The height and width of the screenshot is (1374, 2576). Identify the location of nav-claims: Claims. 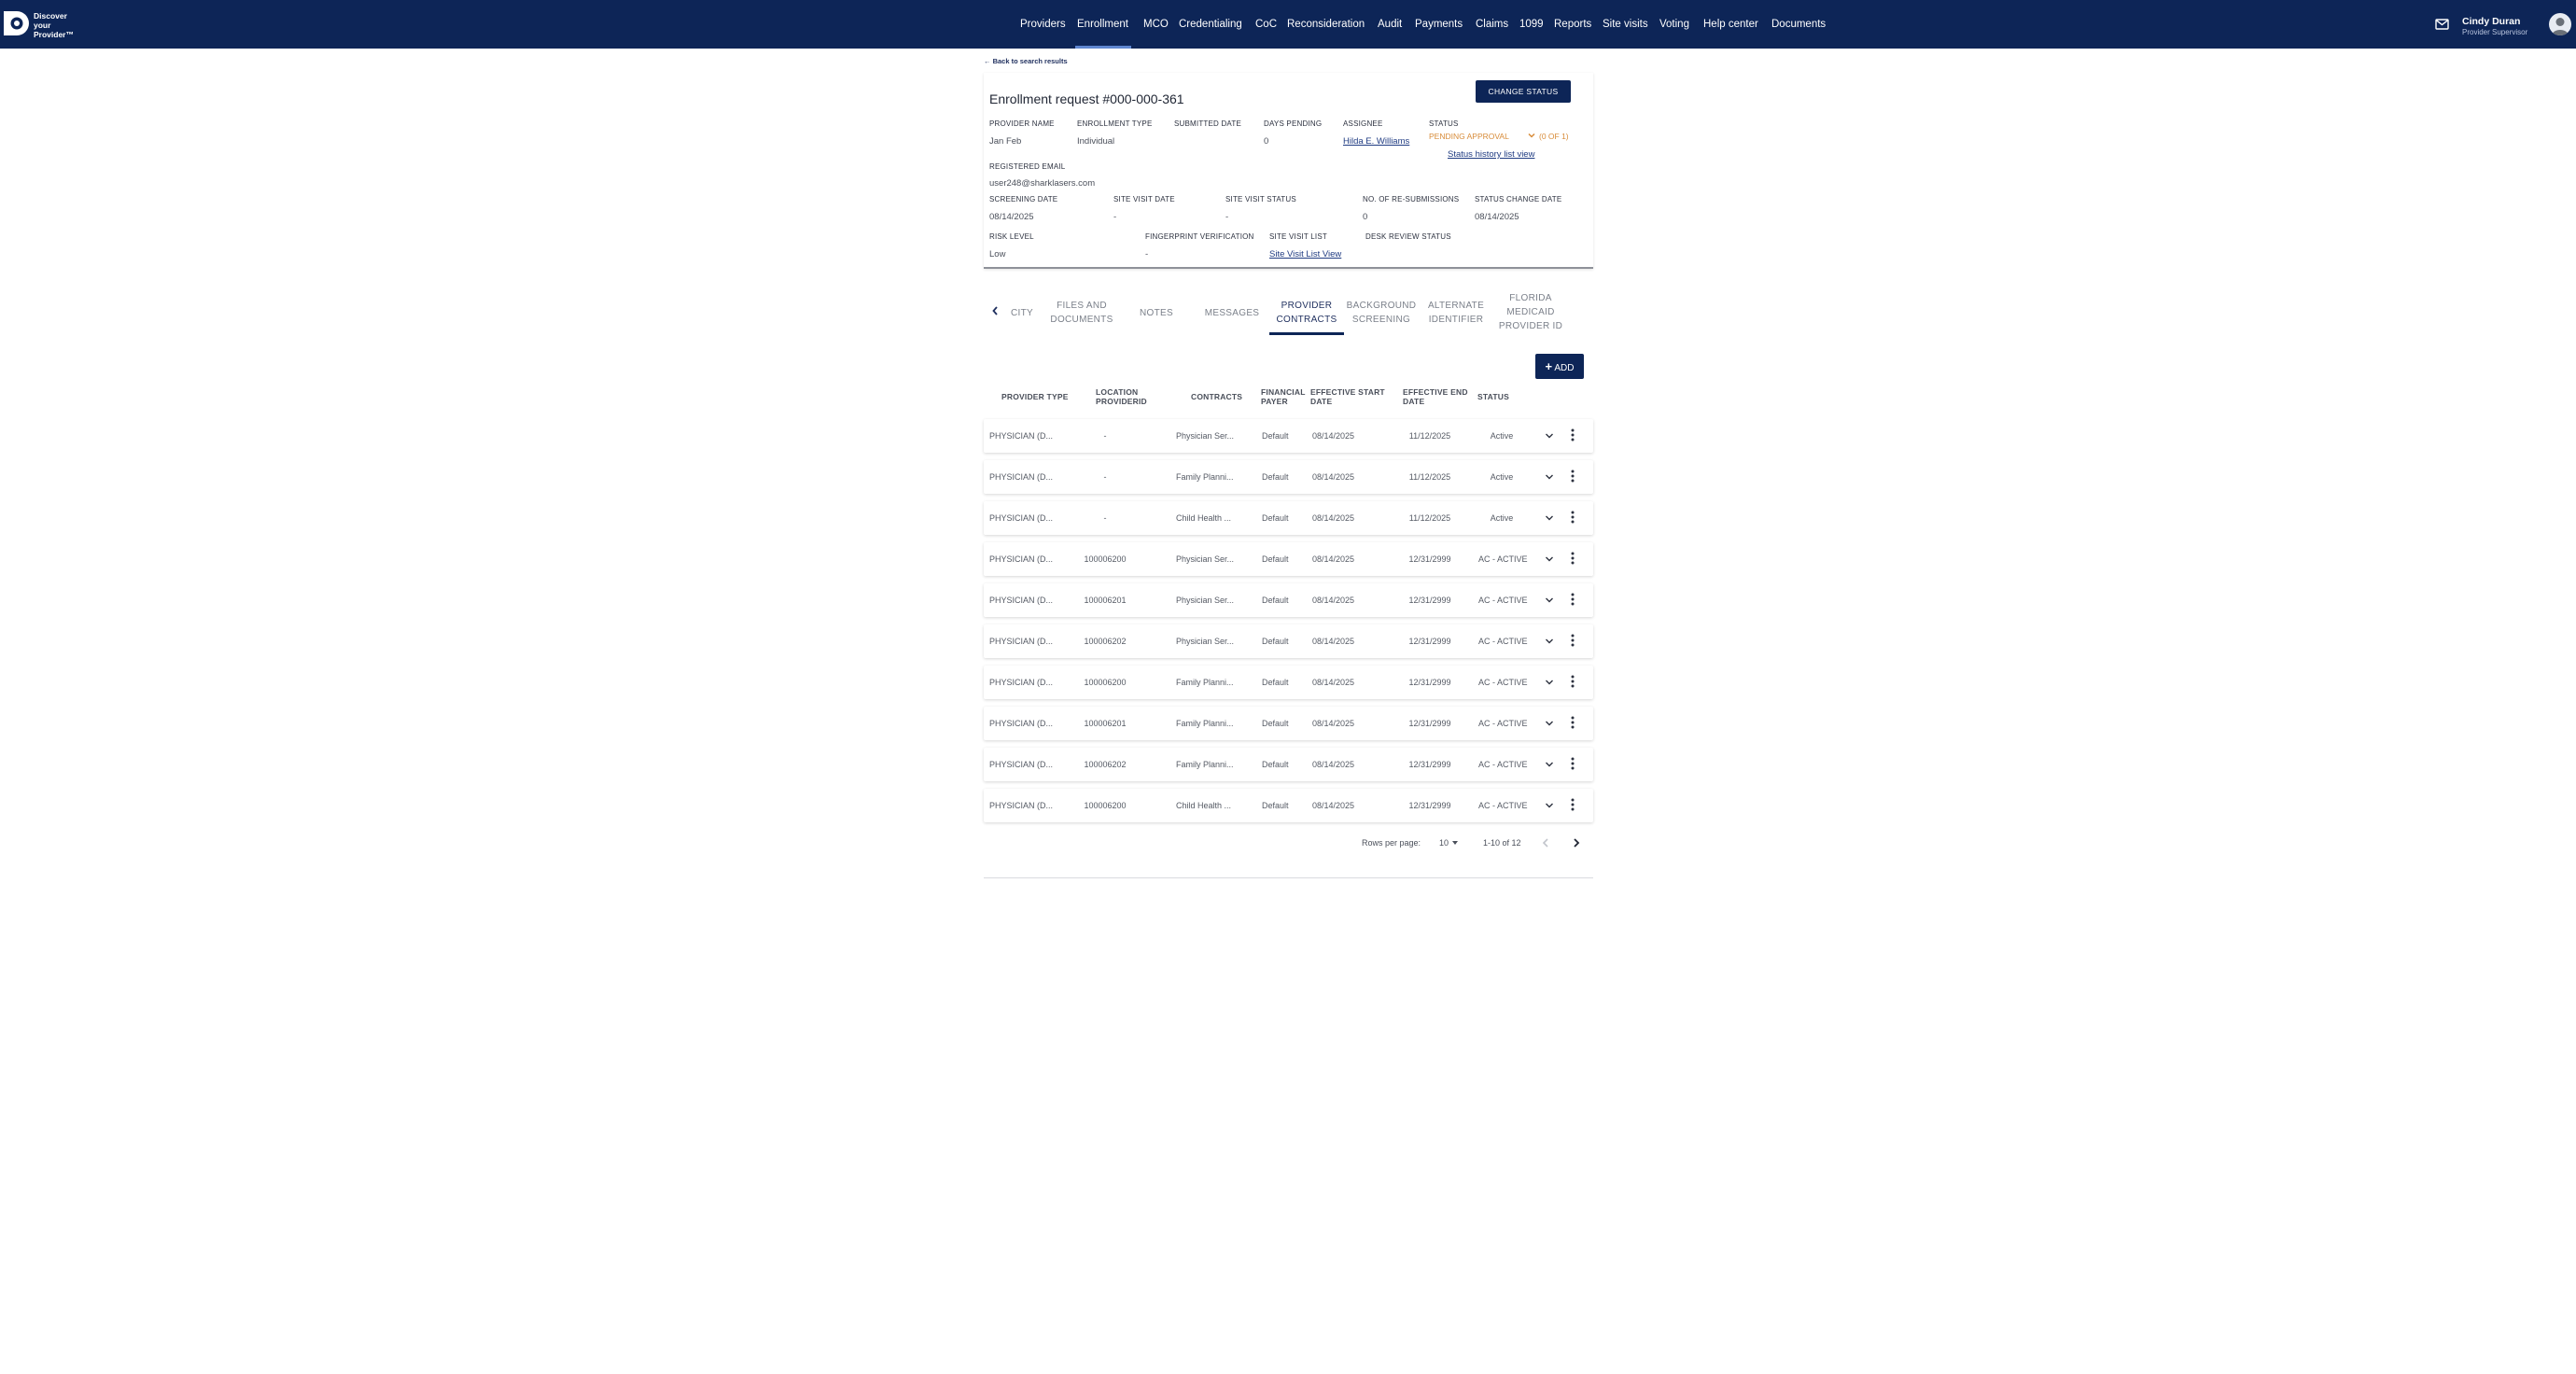
(1492, 24).